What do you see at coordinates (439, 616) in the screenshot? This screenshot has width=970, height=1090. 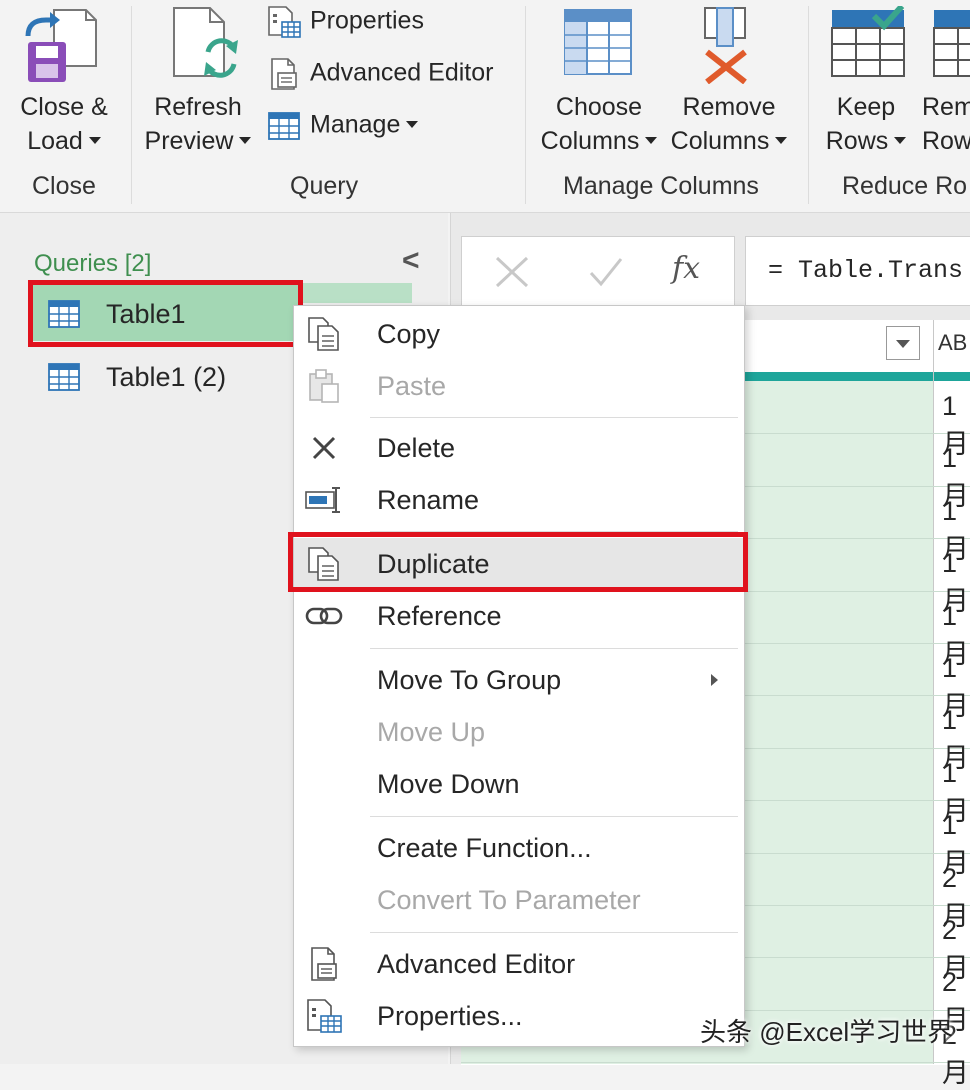 I see `menu-item-label: Reference` at bounding box center [439, 616].